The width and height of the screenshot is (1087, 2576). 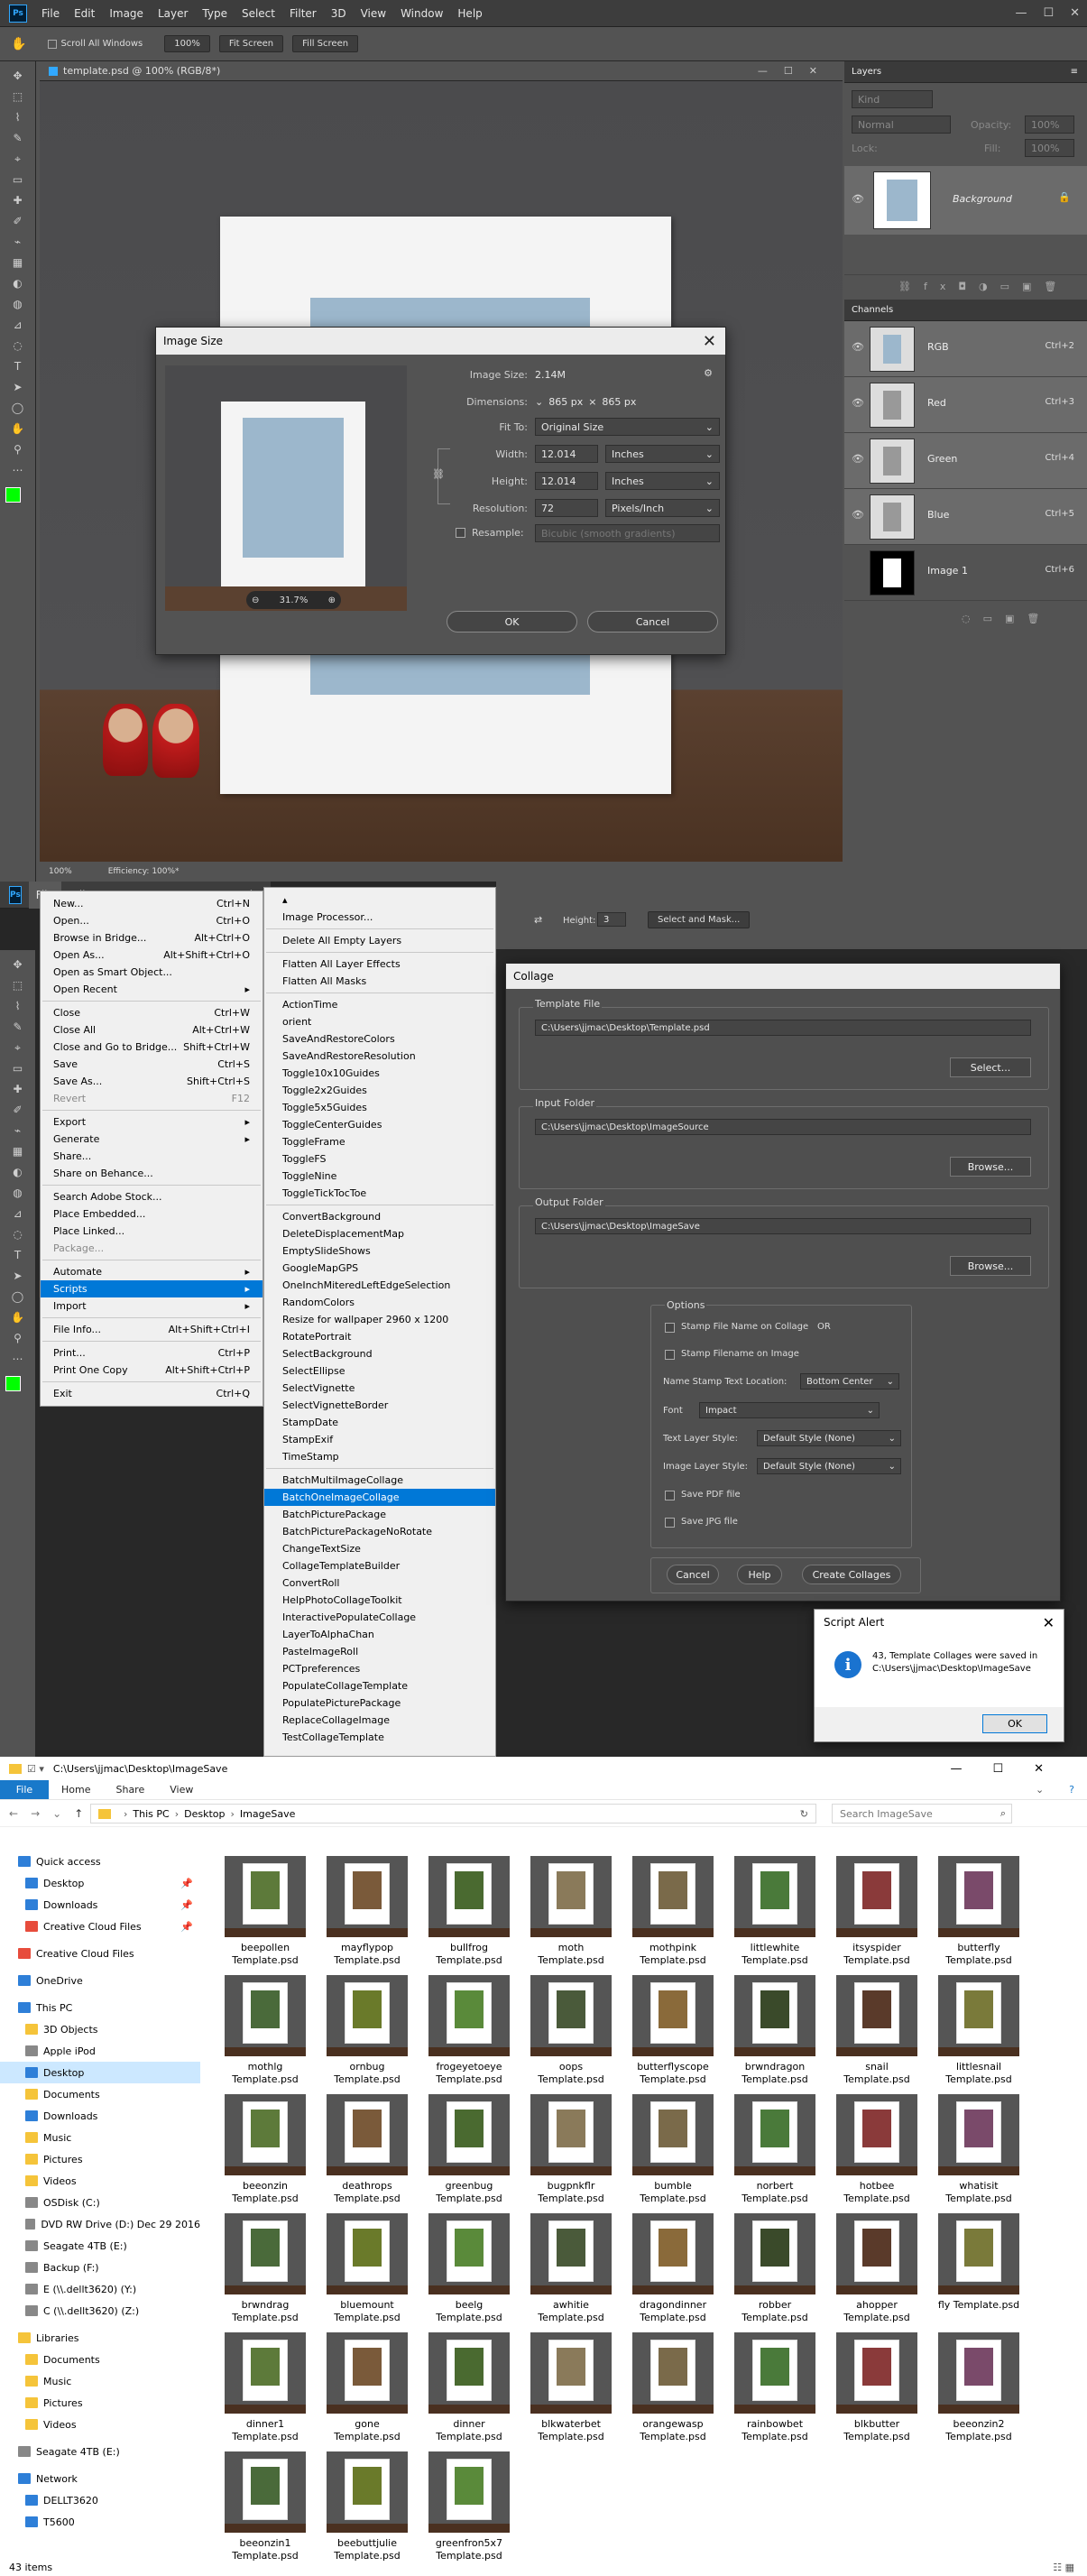 I want to click on forward-arrow-icon: →, so click(x=35, y=1813).